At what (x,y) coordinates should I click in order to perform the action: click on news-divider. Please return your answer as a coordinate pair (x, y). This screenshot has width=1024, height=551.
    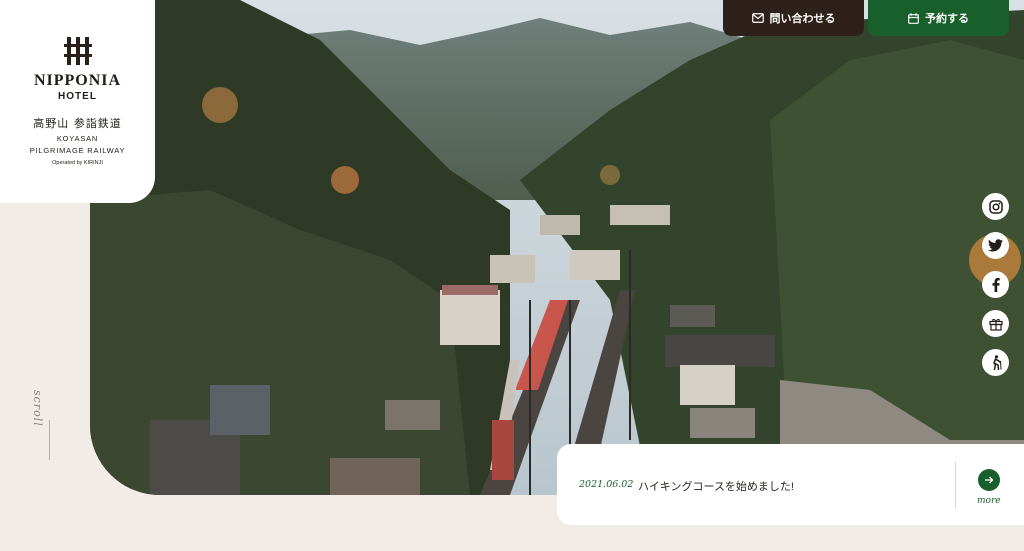
    Looking at the image, I should click on (955, 485).